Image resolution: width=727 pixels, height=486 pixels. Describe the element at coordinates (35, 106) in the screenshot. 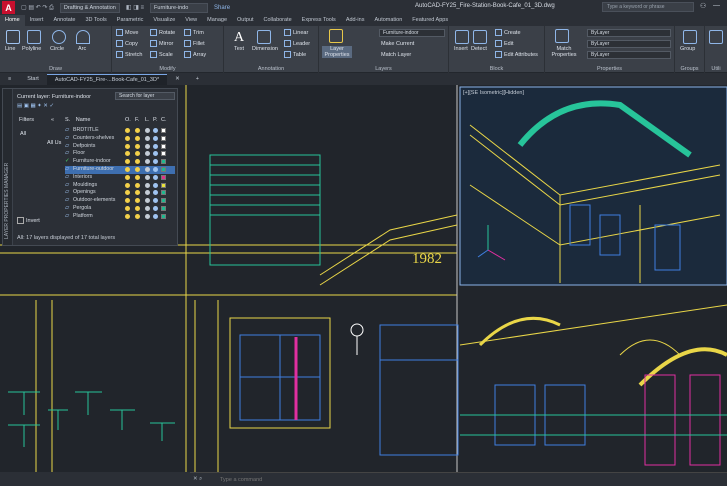

I see `layer-toolbar-icons: ▤ ▣ ▦ ✦ ✕ ✓` at that location.